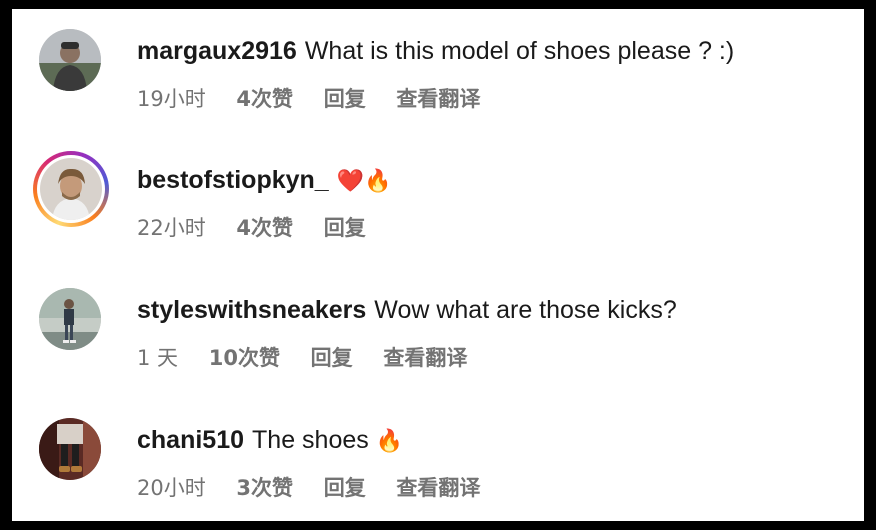 This screenshot has height=530, width=876. What do you see at coordinates (233, 180) in the screenshot?
I see `username: bestofstiopkyn_` at bounding box center [233, 180].